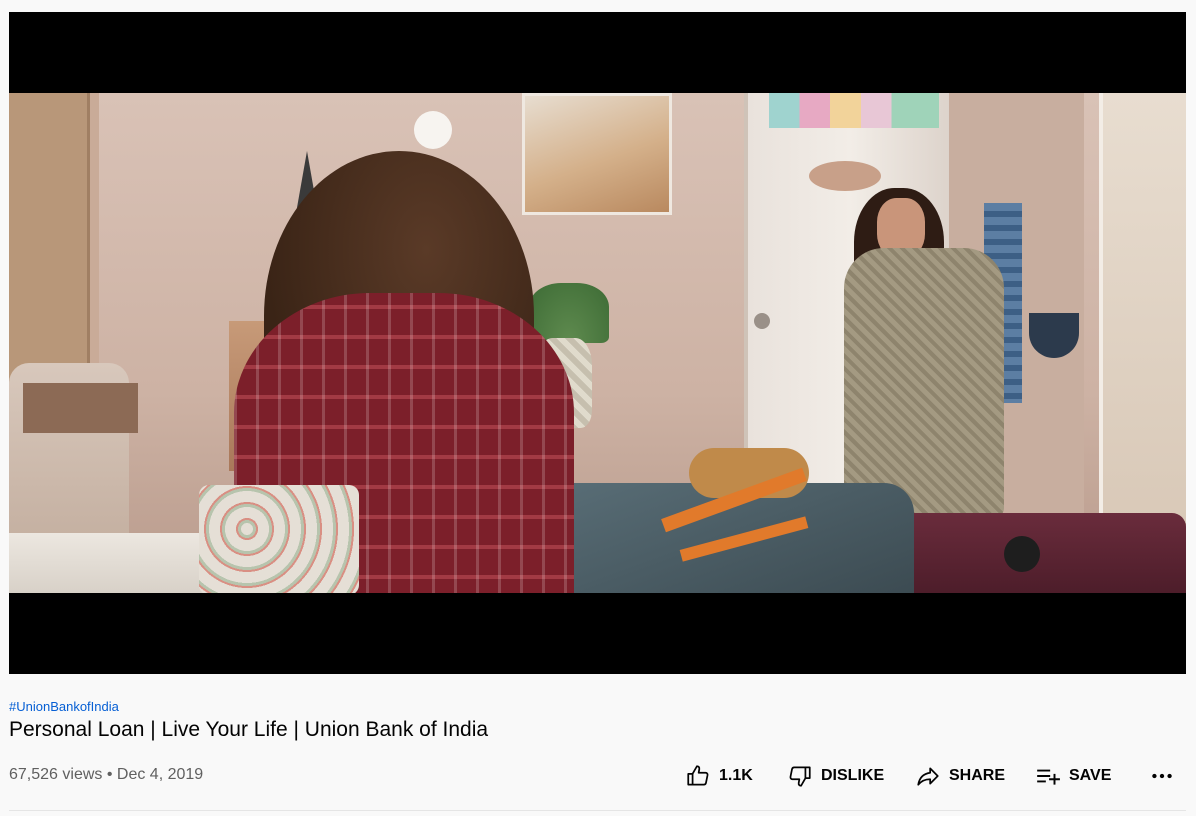 The height and width of the screenshot is (816, 1196). Describe the element at coordinates (845, 176) in the screenshot. I see `scene-door-sign` at that location.